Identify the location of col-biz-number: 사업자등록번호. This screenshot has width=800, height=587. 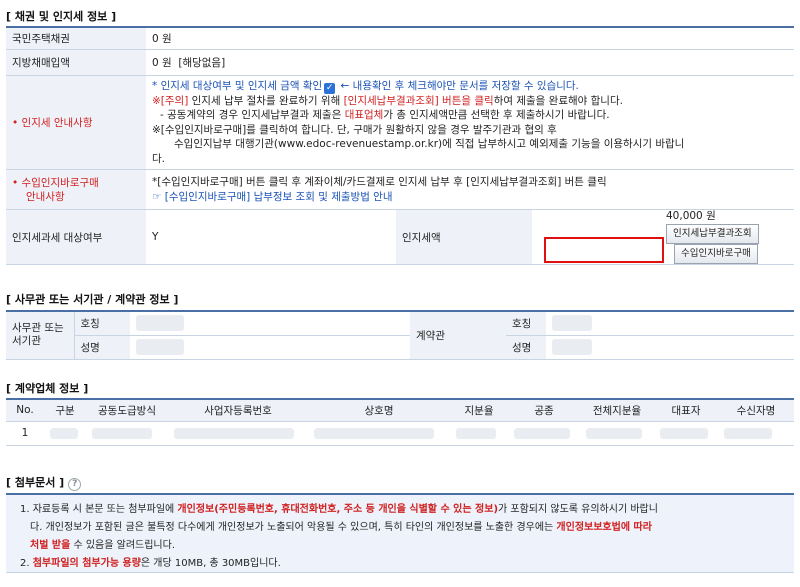
(238, 410).